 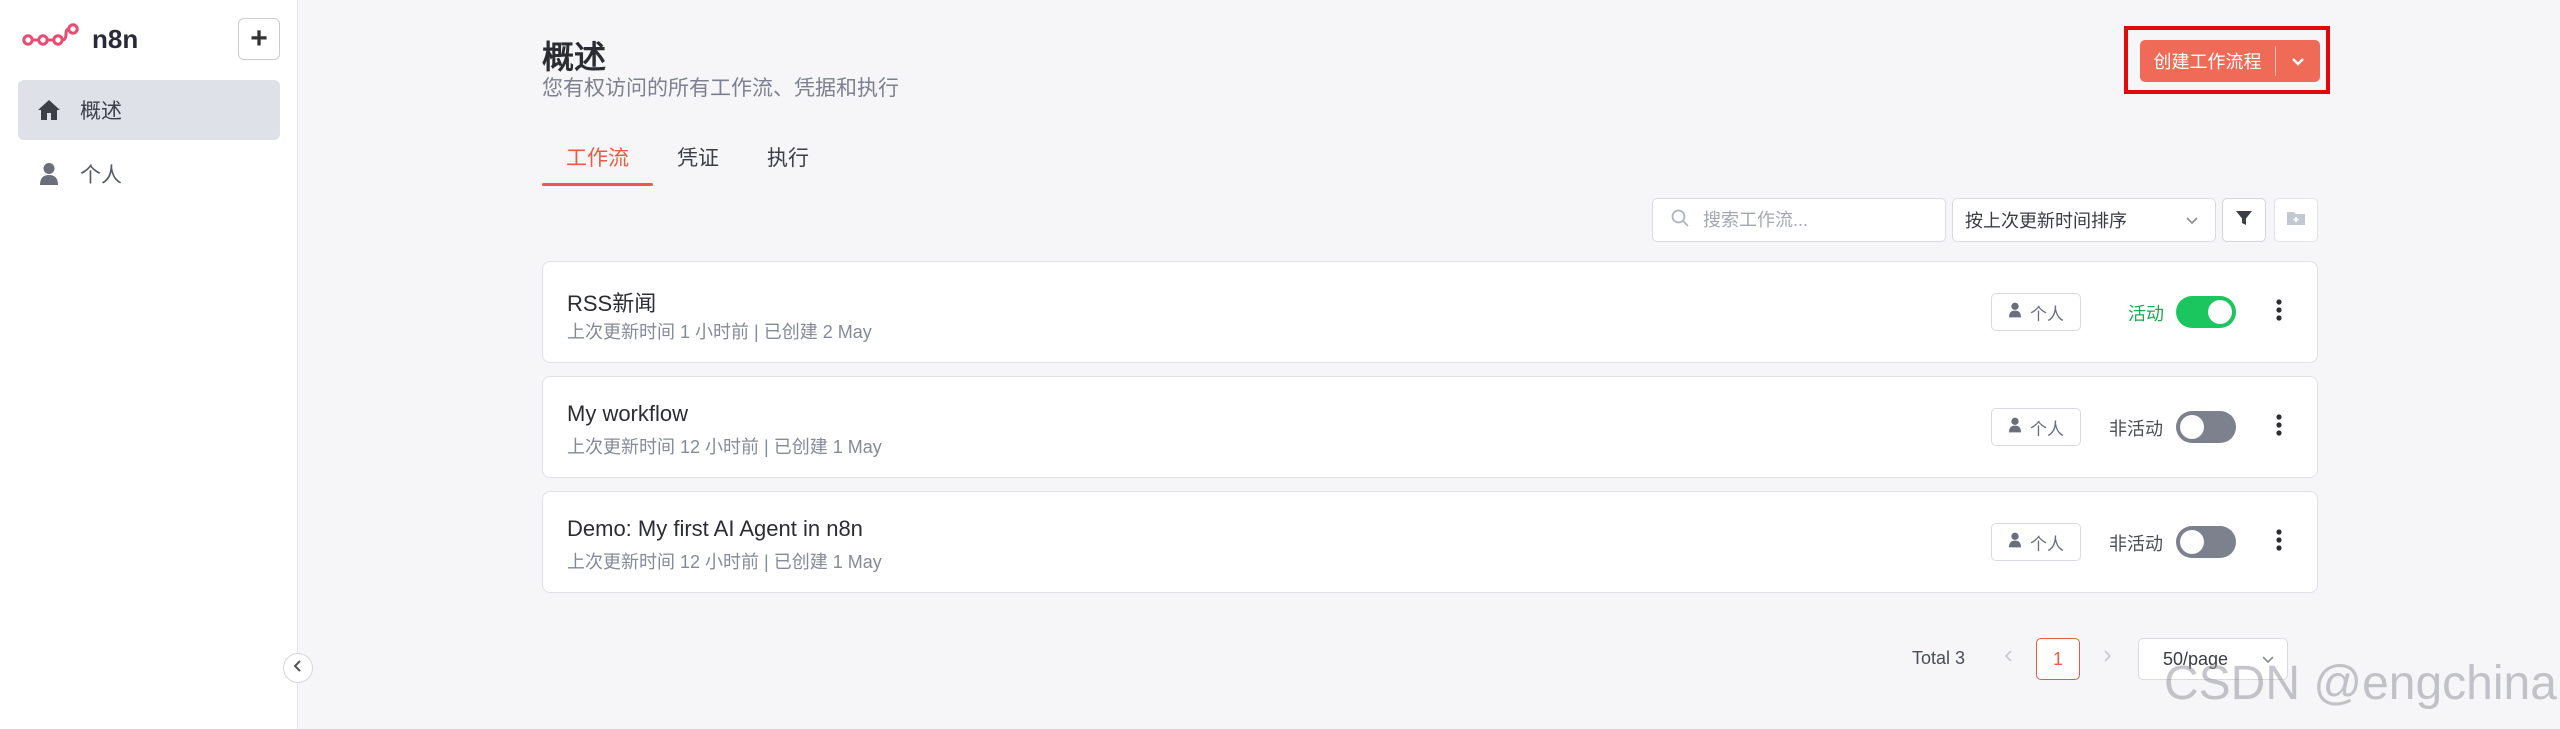 What do you see at coordinates (2058, 659) in the screenshot?
I see `page-number: 1` at bounding box center [2058, 659].